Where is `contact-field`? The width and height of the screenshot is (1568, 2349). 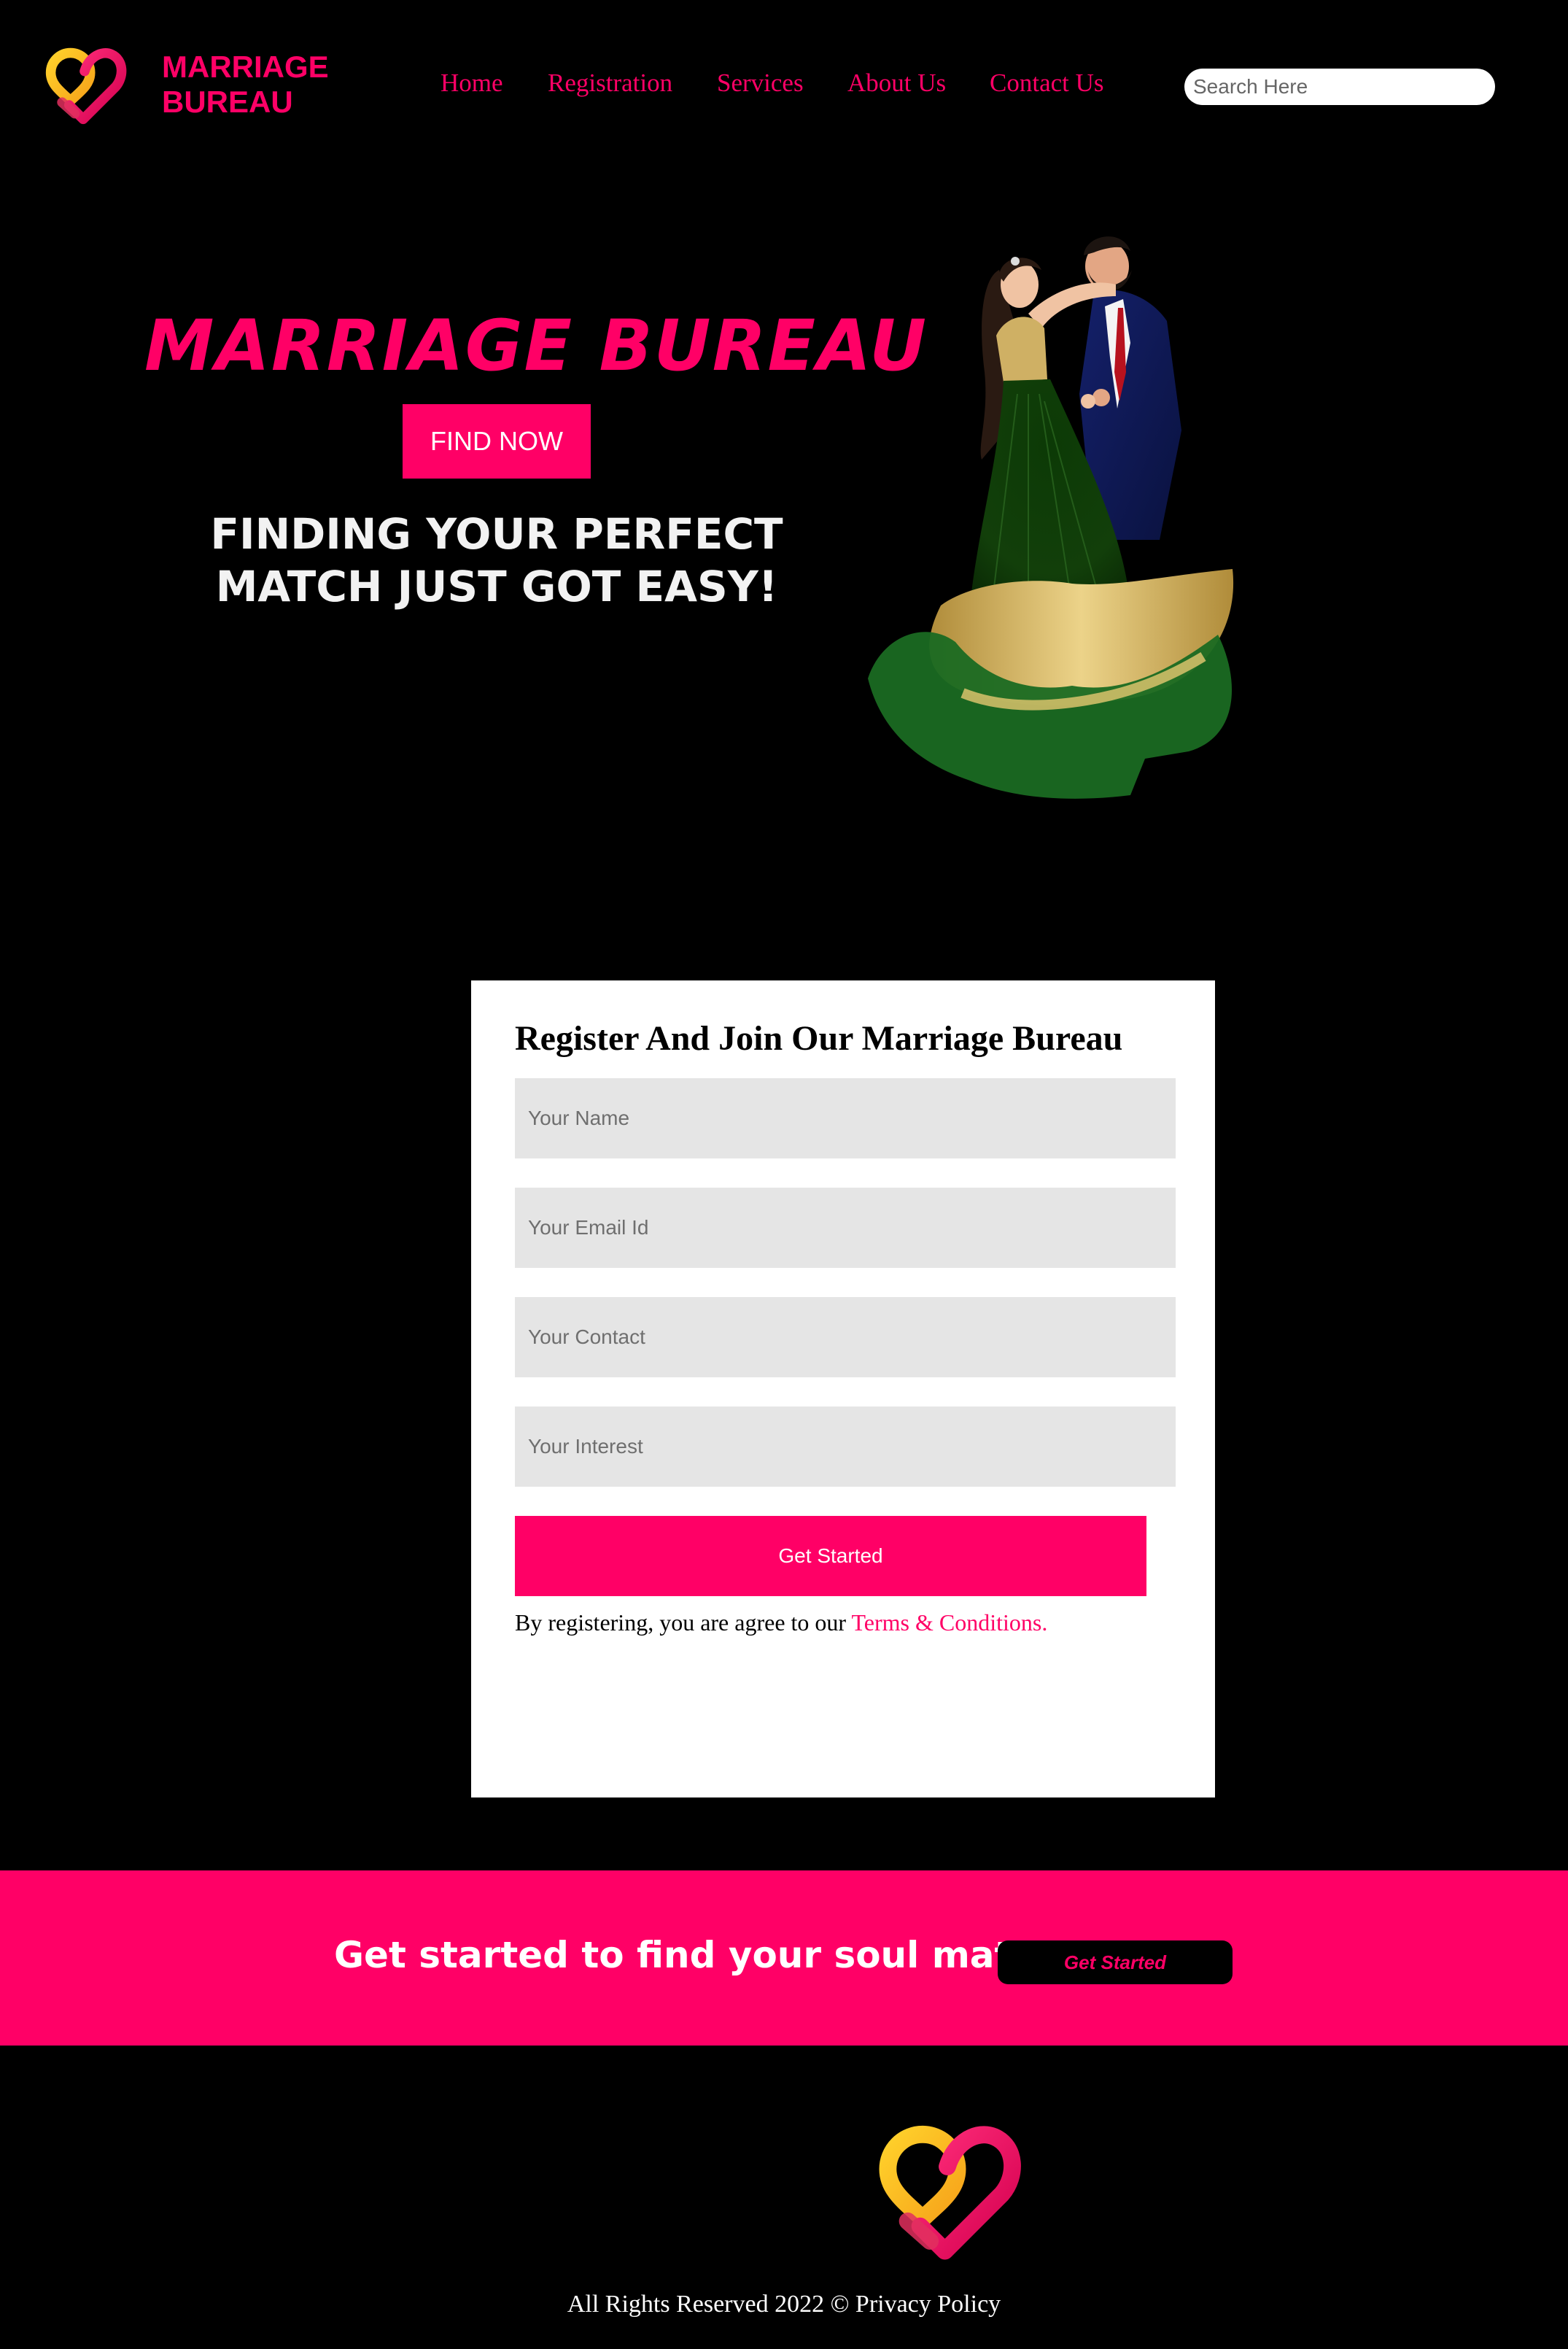
contact-field is located at coordinates (845, 1337).